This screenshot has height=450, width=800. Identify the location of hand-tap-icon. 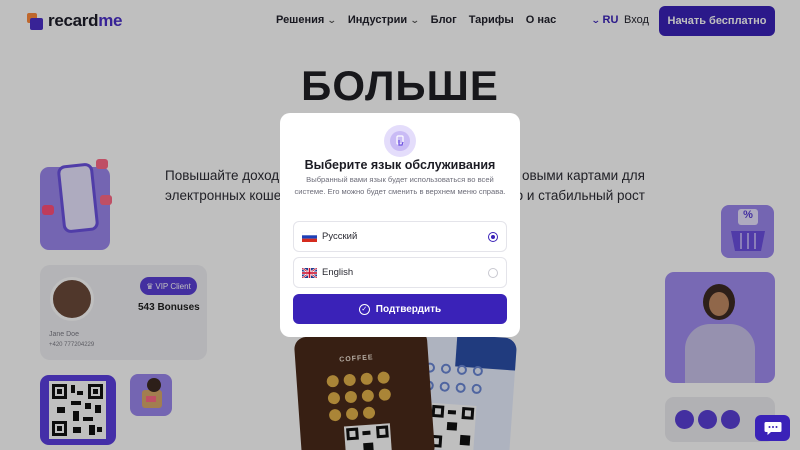
(400, 141).